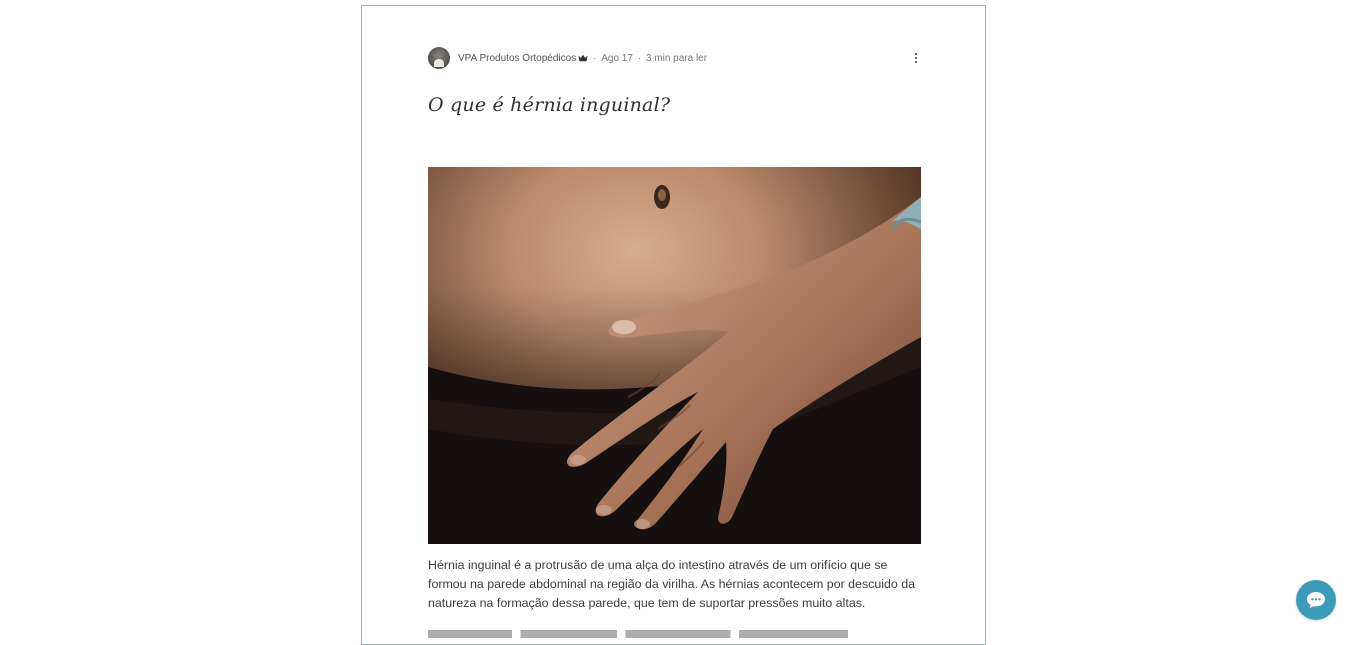  What do you see at coordinates (517, 58) in the screenshot?
I see `author-name: VPA Produtos Ortopédicos` at bounding box center [517, 58].